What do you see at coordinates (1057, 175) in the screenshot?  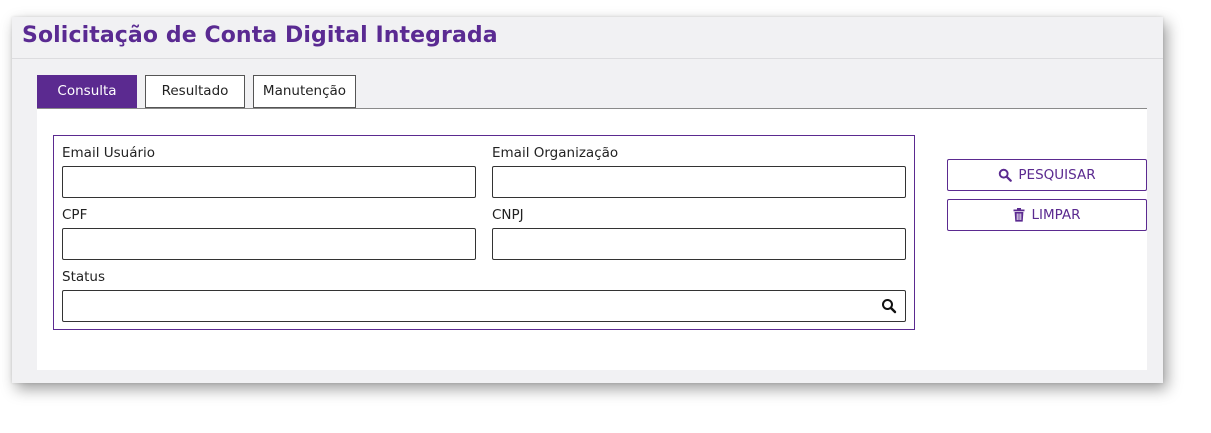 I see `pesquisar-label: PESQUISAR` at bounding box center [1057, 175].